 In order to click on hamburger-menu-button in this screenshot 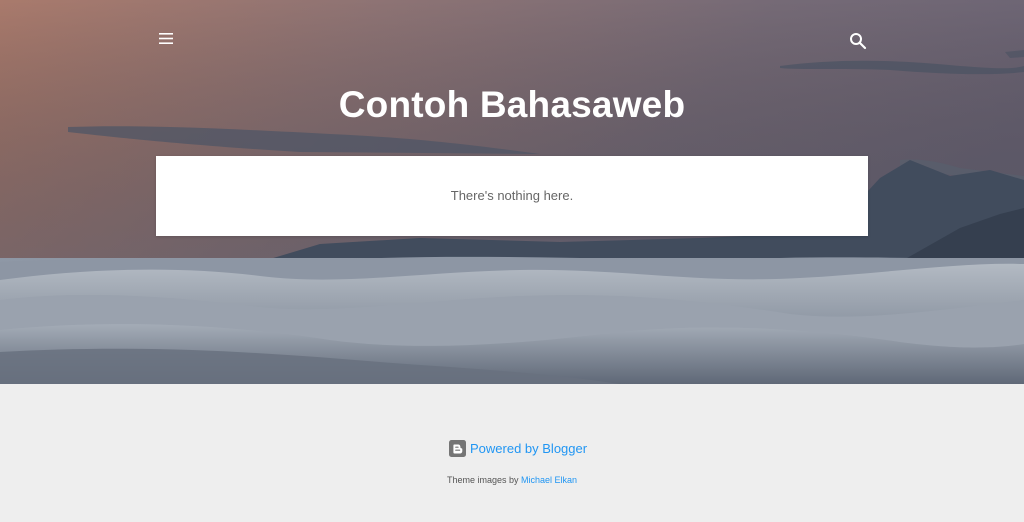, I will do `click(166, 39)`.